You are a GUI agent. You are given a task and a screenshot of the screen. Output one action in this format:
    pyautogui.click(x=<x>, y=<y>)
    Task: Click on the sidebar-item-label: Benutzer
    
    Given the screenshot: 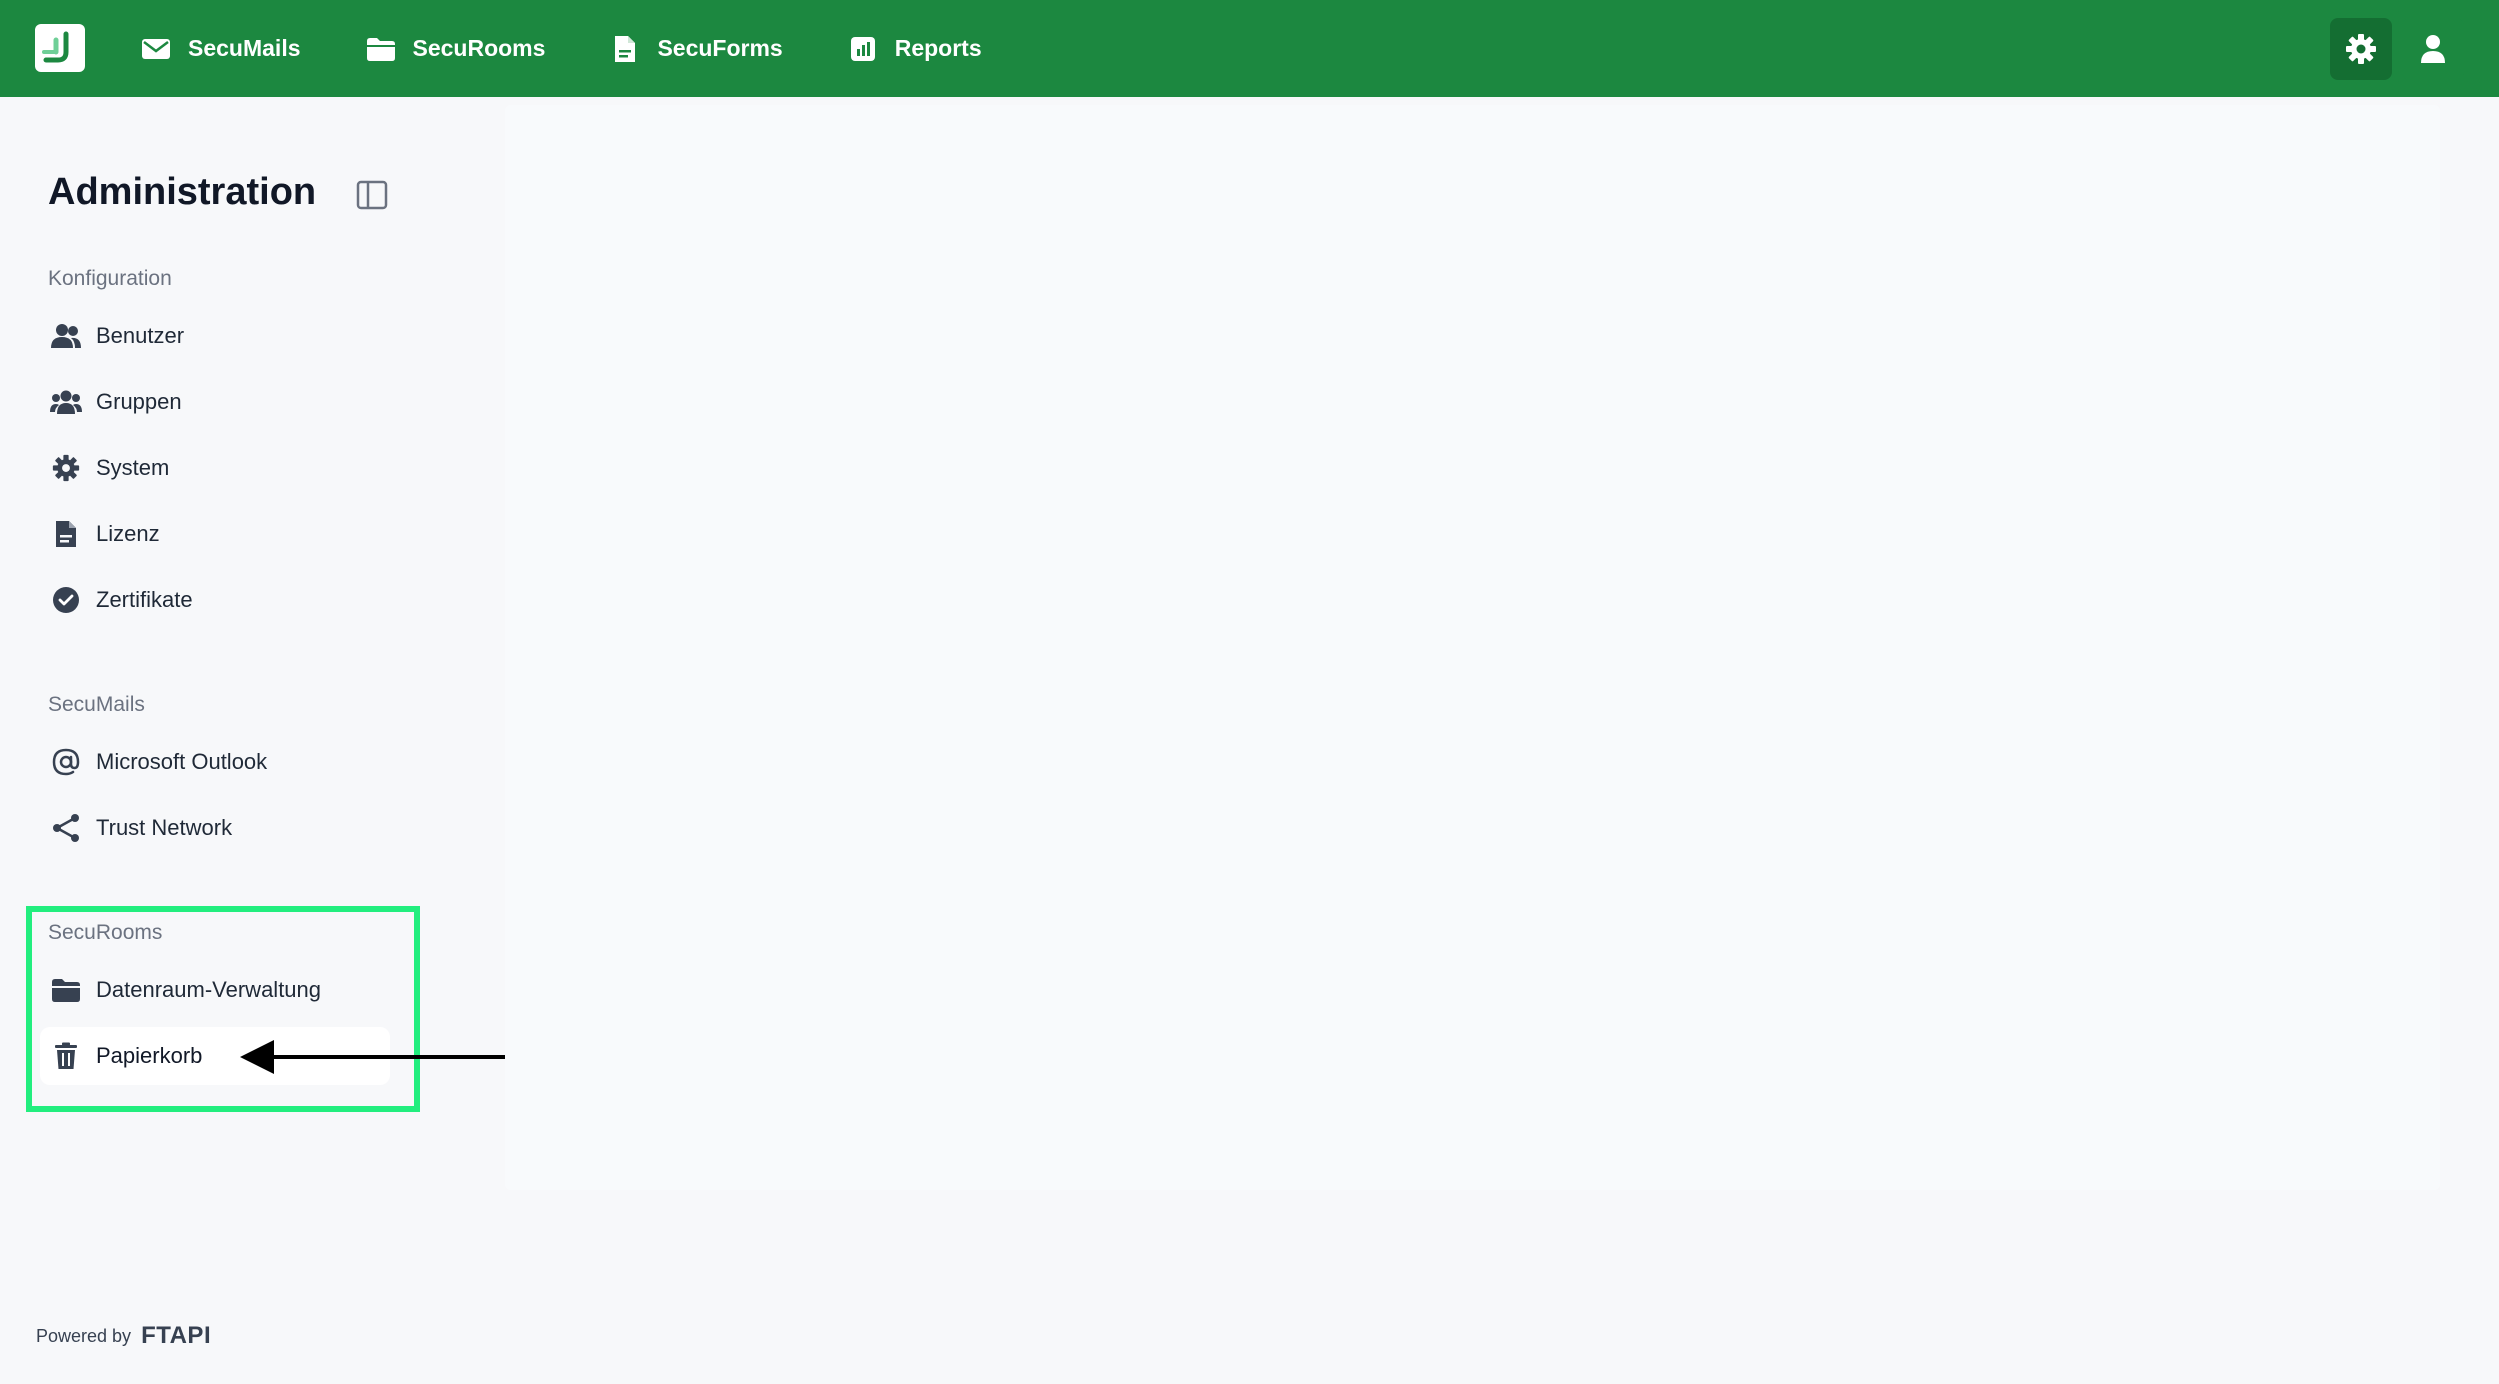 What is the action you would take?
    pyautogui.click(x=140, y=335)
    